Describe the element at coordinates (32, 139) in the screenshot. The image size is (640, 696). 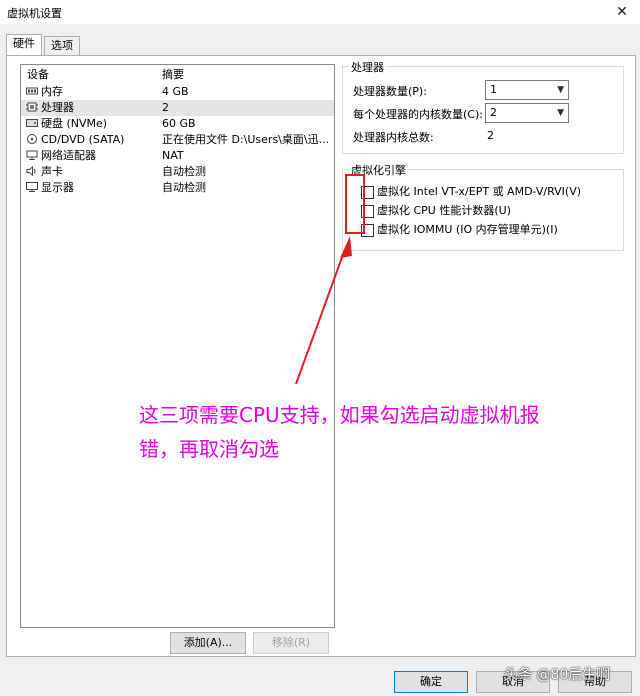
I see `cd-dvd-icon` at that location.